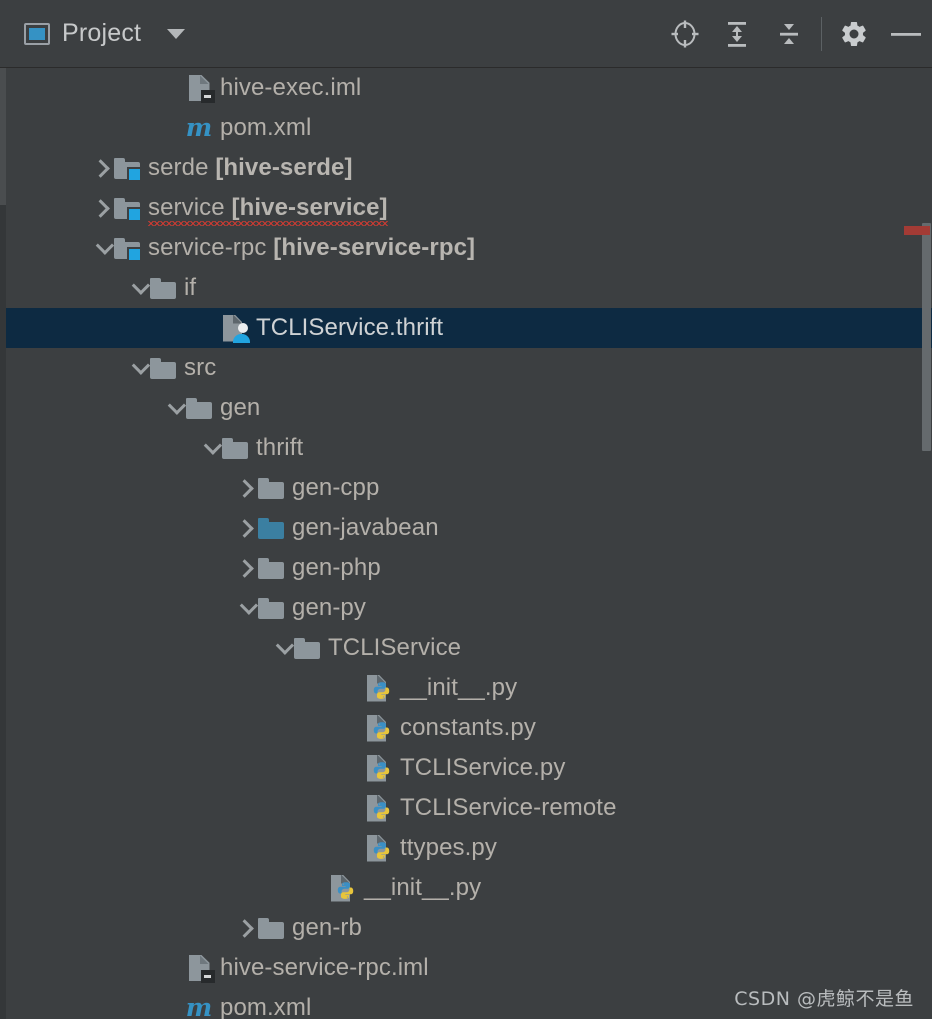  Describe the element at coordinates (466, 34) in the screenshot. I see `tool-window-header: Project` at that location.